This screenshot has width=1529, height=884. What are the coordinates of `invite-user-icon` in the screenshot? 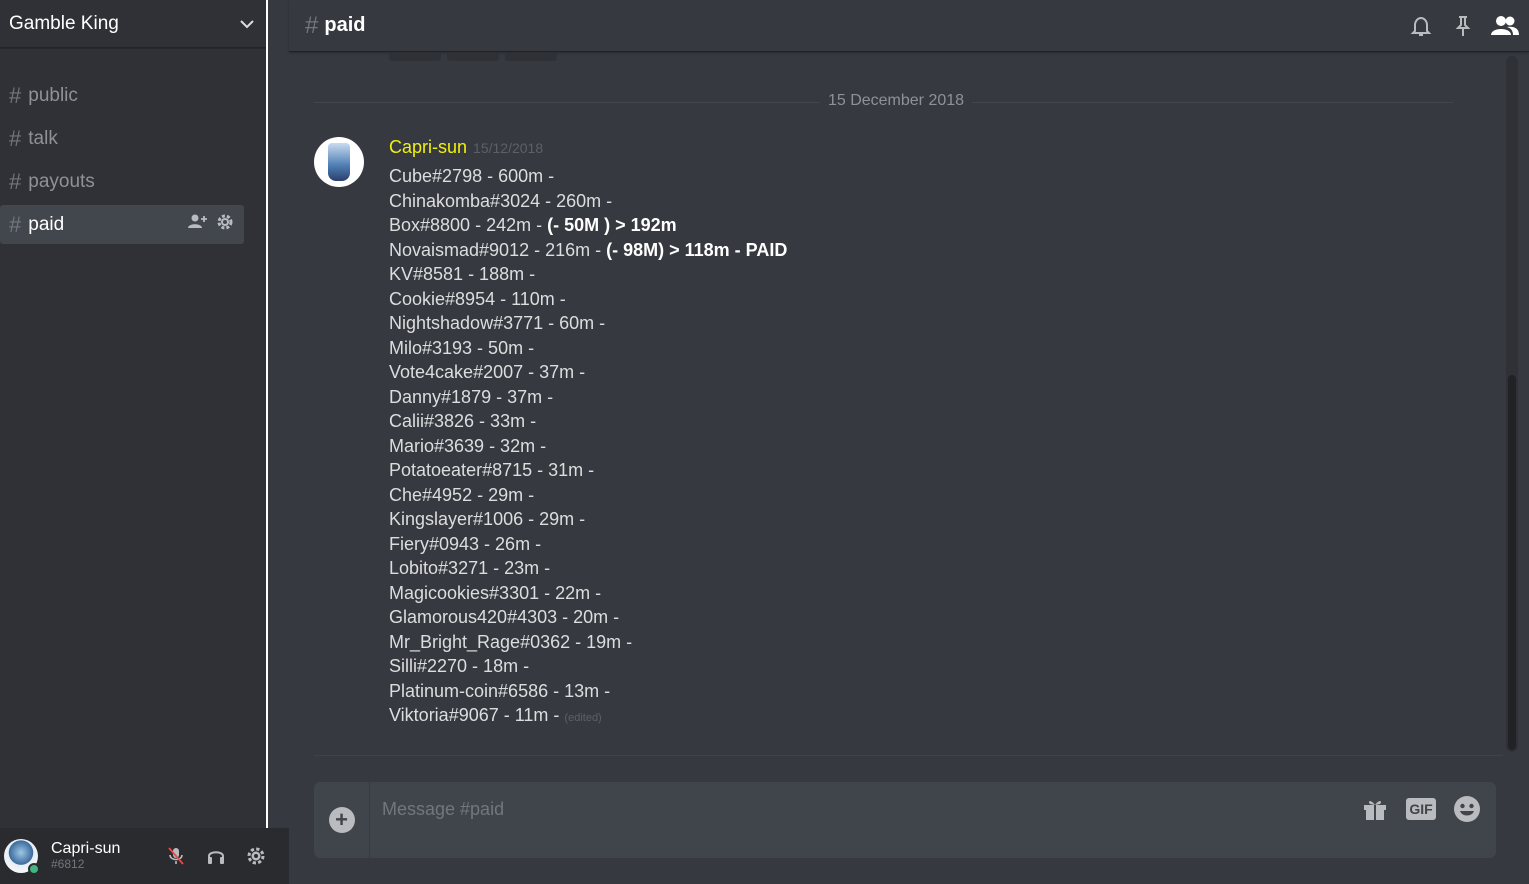 It's located at (198, 225).